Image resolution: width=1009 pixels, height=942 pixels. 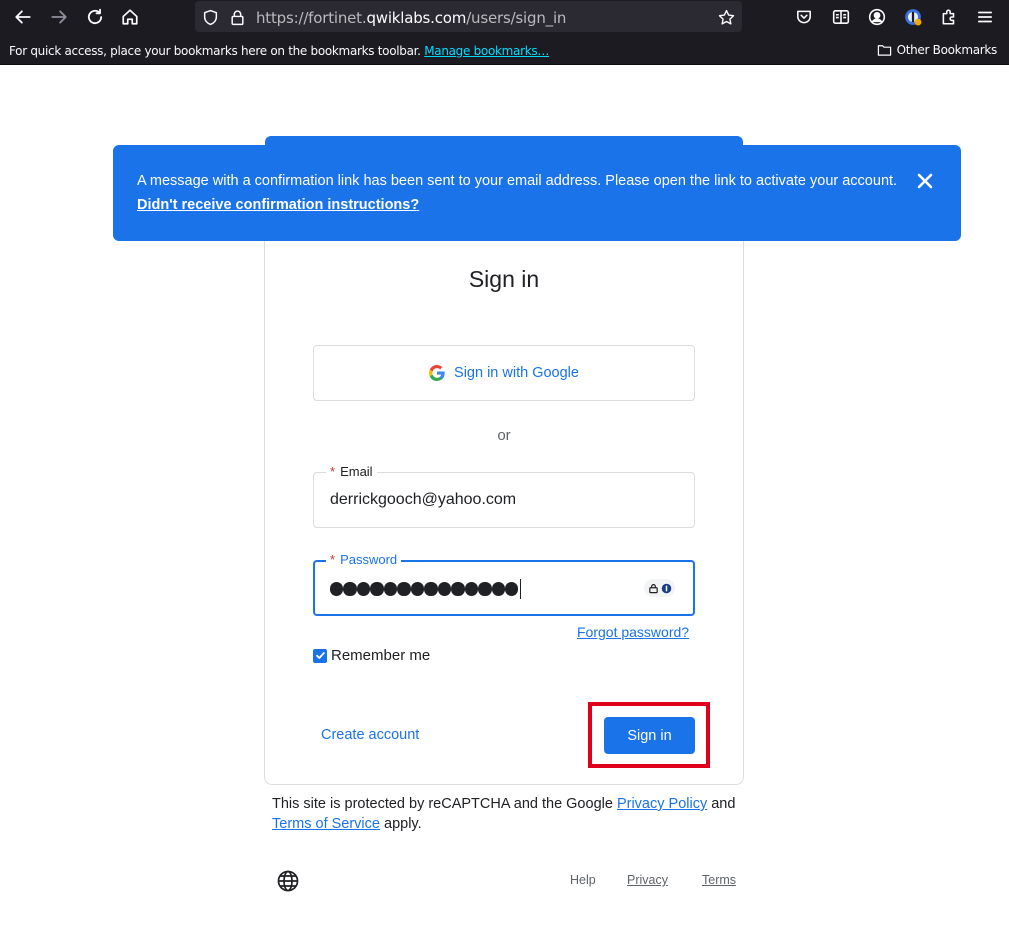 I want to click on email-field: * Email derrickgooch@yahoo.com, so click(x=504, y=496).